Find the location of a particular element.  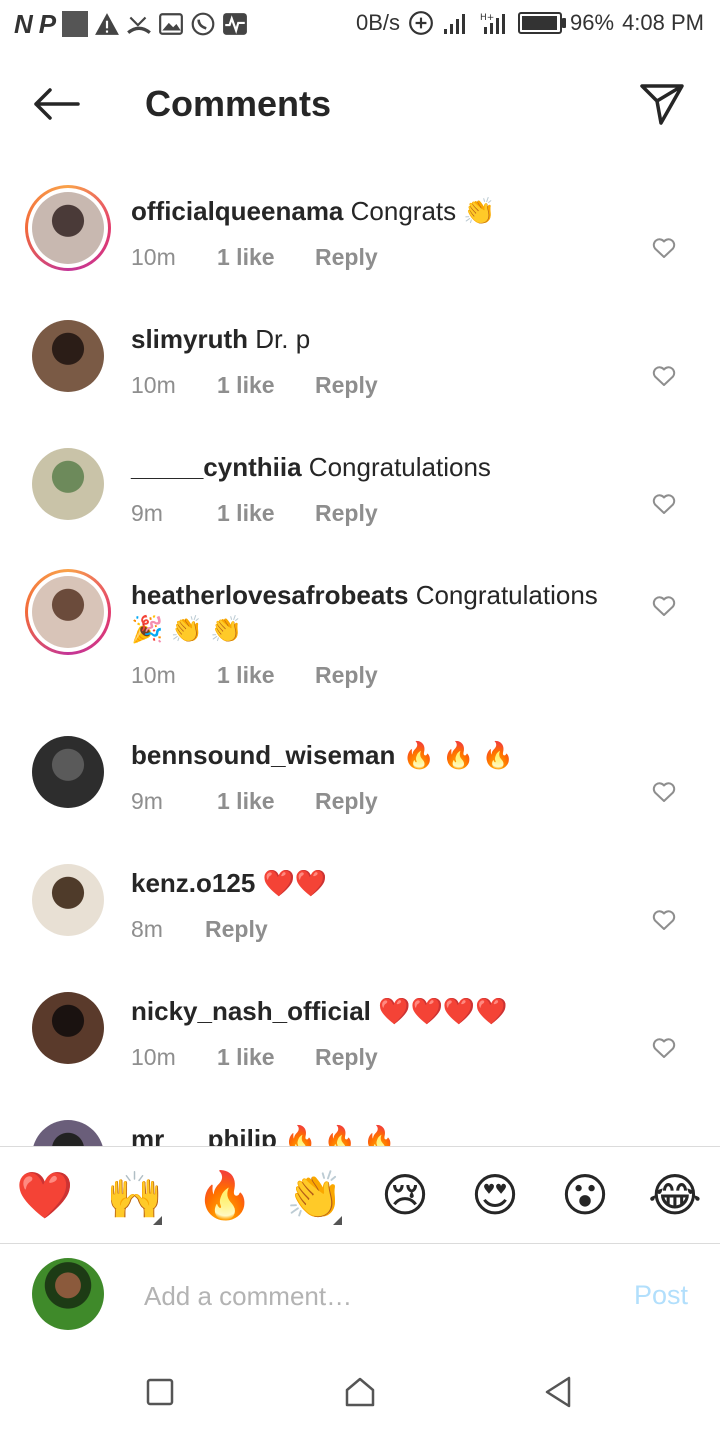

signal-icon is located at coordinates (455, 24).